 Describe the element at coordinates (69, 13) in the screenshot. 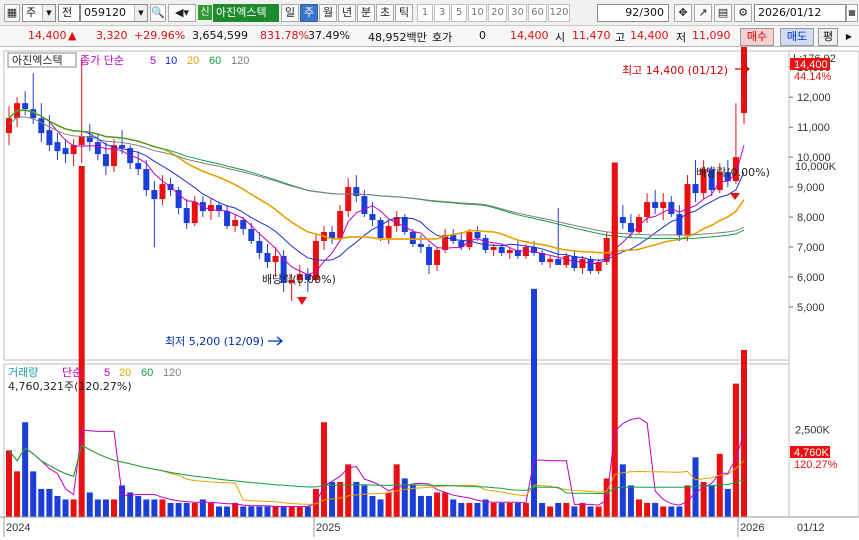

I see `segment-select: 전` at that location.